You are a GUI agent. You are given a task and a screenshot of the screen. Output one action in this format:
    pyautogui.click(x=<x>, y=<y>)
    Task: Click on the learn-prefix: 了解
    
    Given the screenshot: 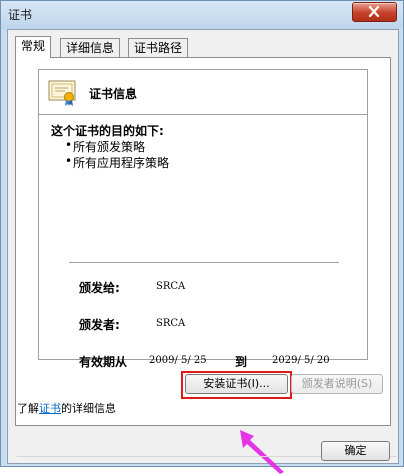 What is the action you would take?
    pyautogui.click(x=28, y=408)
    